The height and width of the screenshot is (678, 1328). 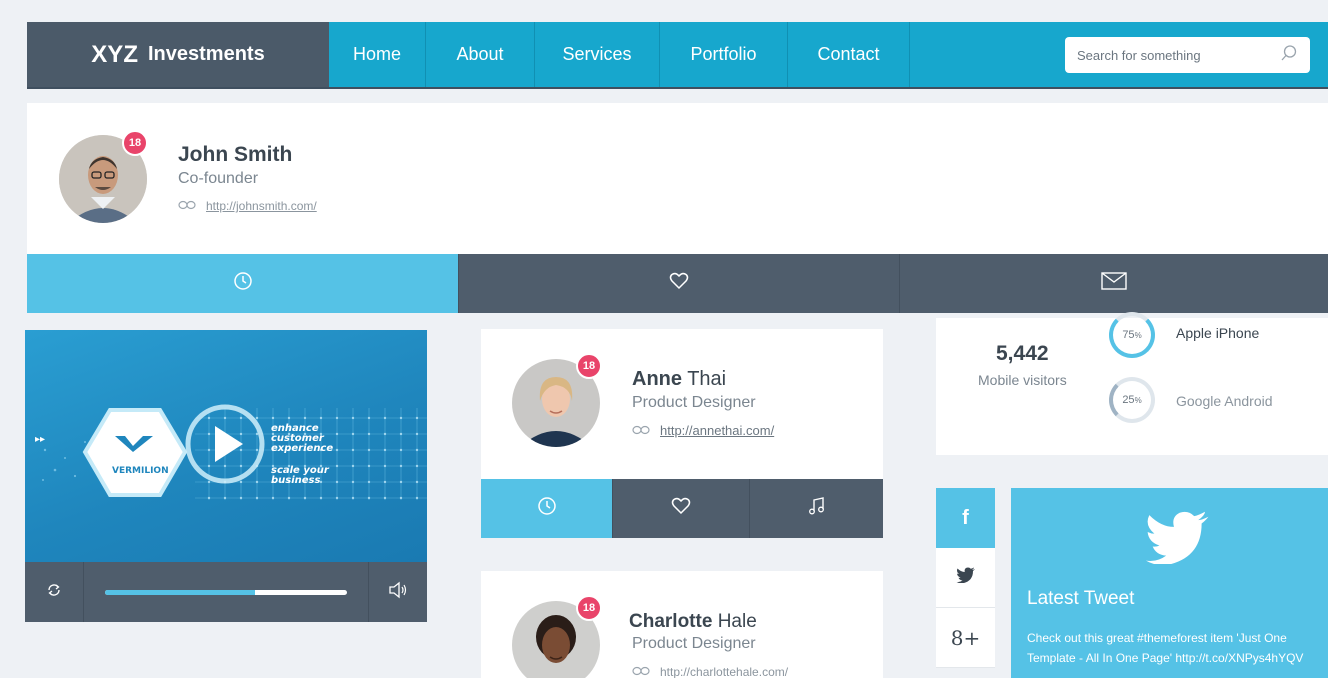 I want to click on brand-name-rest: Investments, so click(x=206, y=54).